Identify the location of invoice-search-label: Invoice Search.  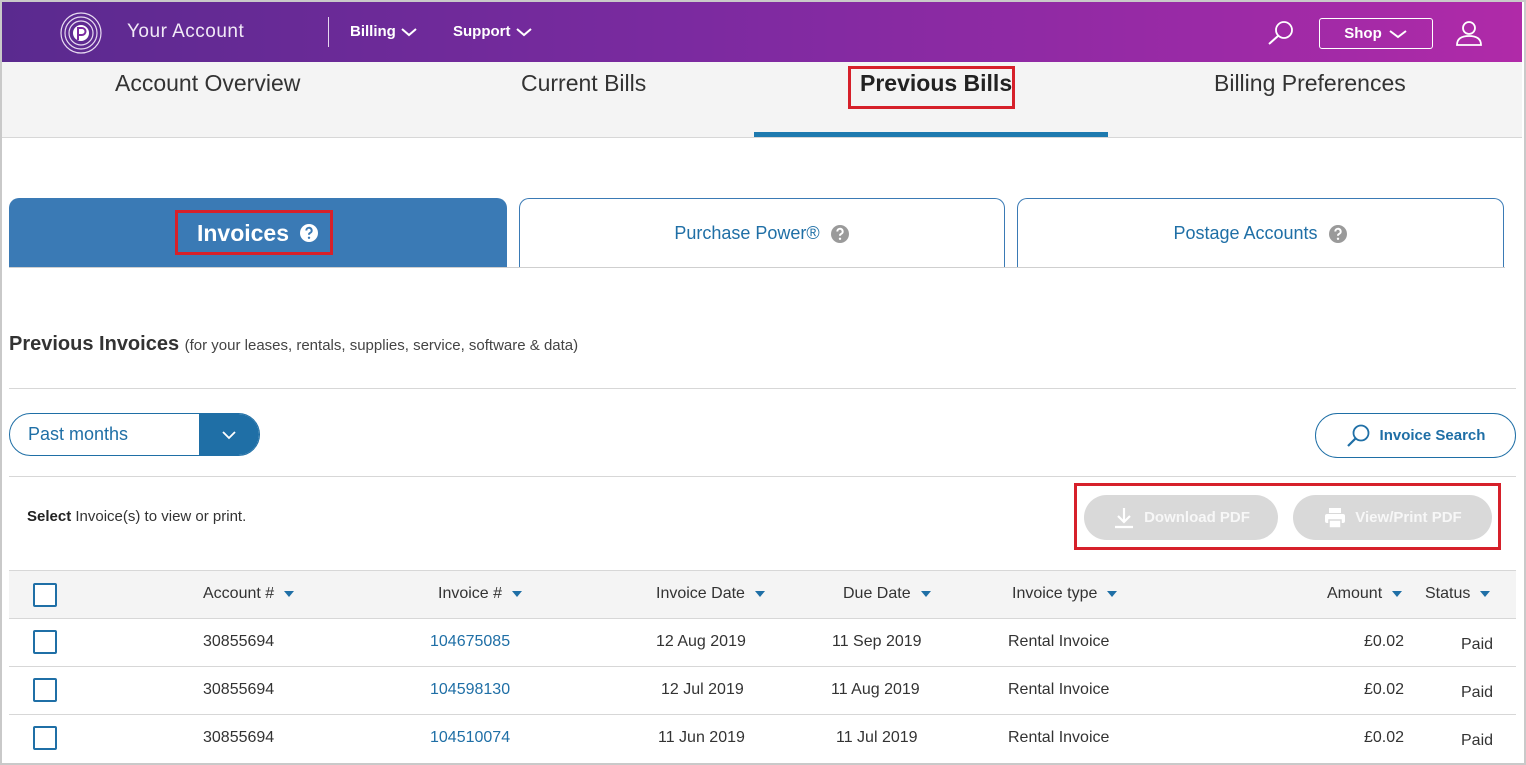
(1432, 435).